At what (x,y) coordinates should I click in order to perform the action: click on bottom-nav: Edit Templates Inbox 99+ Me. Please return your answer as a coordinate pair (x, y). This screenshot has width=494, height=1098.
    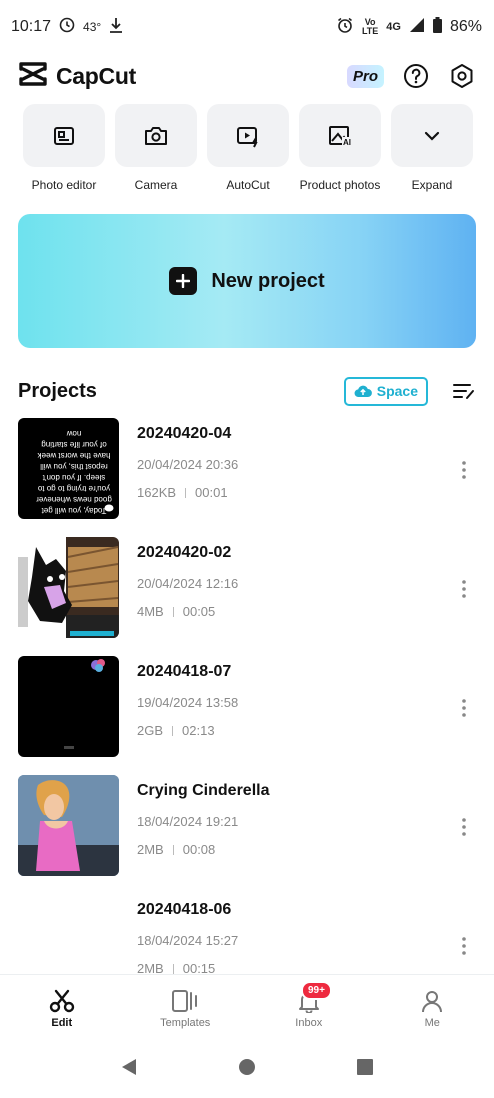
    Looking at the image, I should click on (247, 1007).